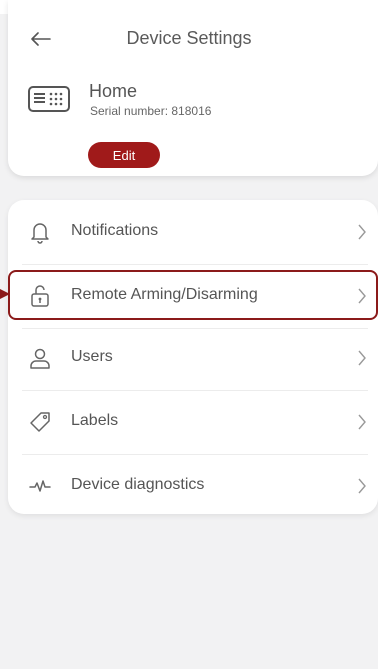 This screenshot has height=669, width=378. Describe the element at coordinates (95, 420) in the screenshot. I see `menu-item-label: Labels` at that location.